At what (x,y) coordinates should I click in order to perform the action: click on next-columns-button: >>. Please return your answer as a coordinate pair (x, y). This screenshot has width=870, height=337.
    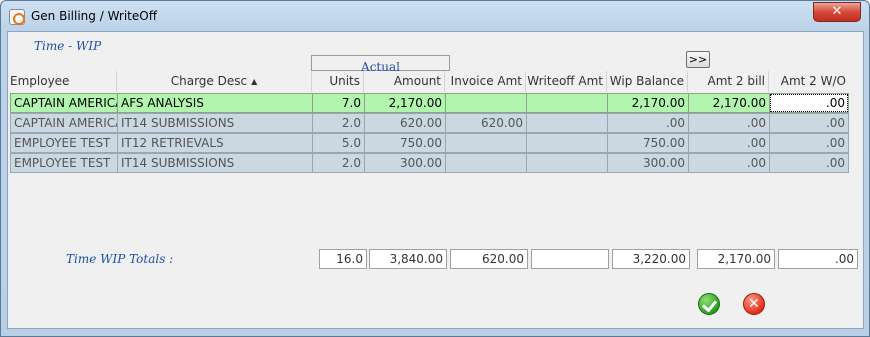
    Looking at the image, I should click on (698, 59).